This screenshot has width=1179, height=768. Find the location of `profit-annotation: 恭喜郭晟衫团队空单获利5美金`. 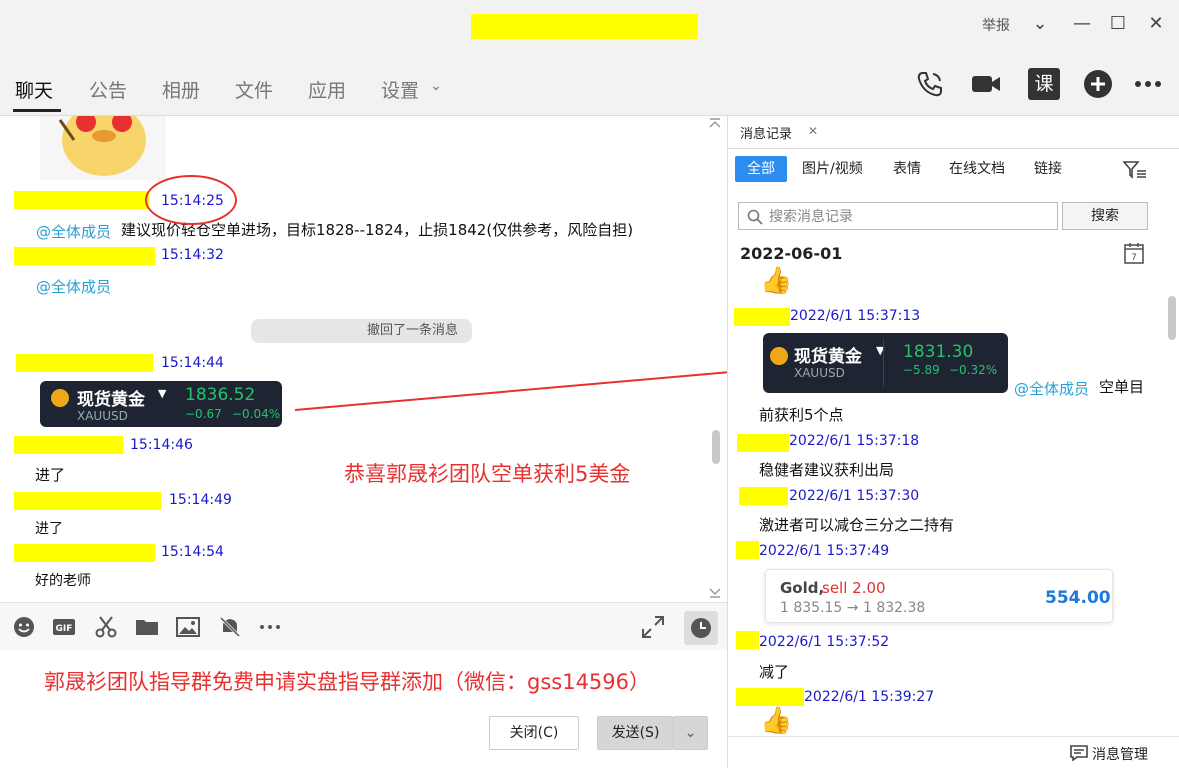

profit-annotation: 恭喜郭晟衫团队空单获利5美金 is located at coordinates (487, 474).